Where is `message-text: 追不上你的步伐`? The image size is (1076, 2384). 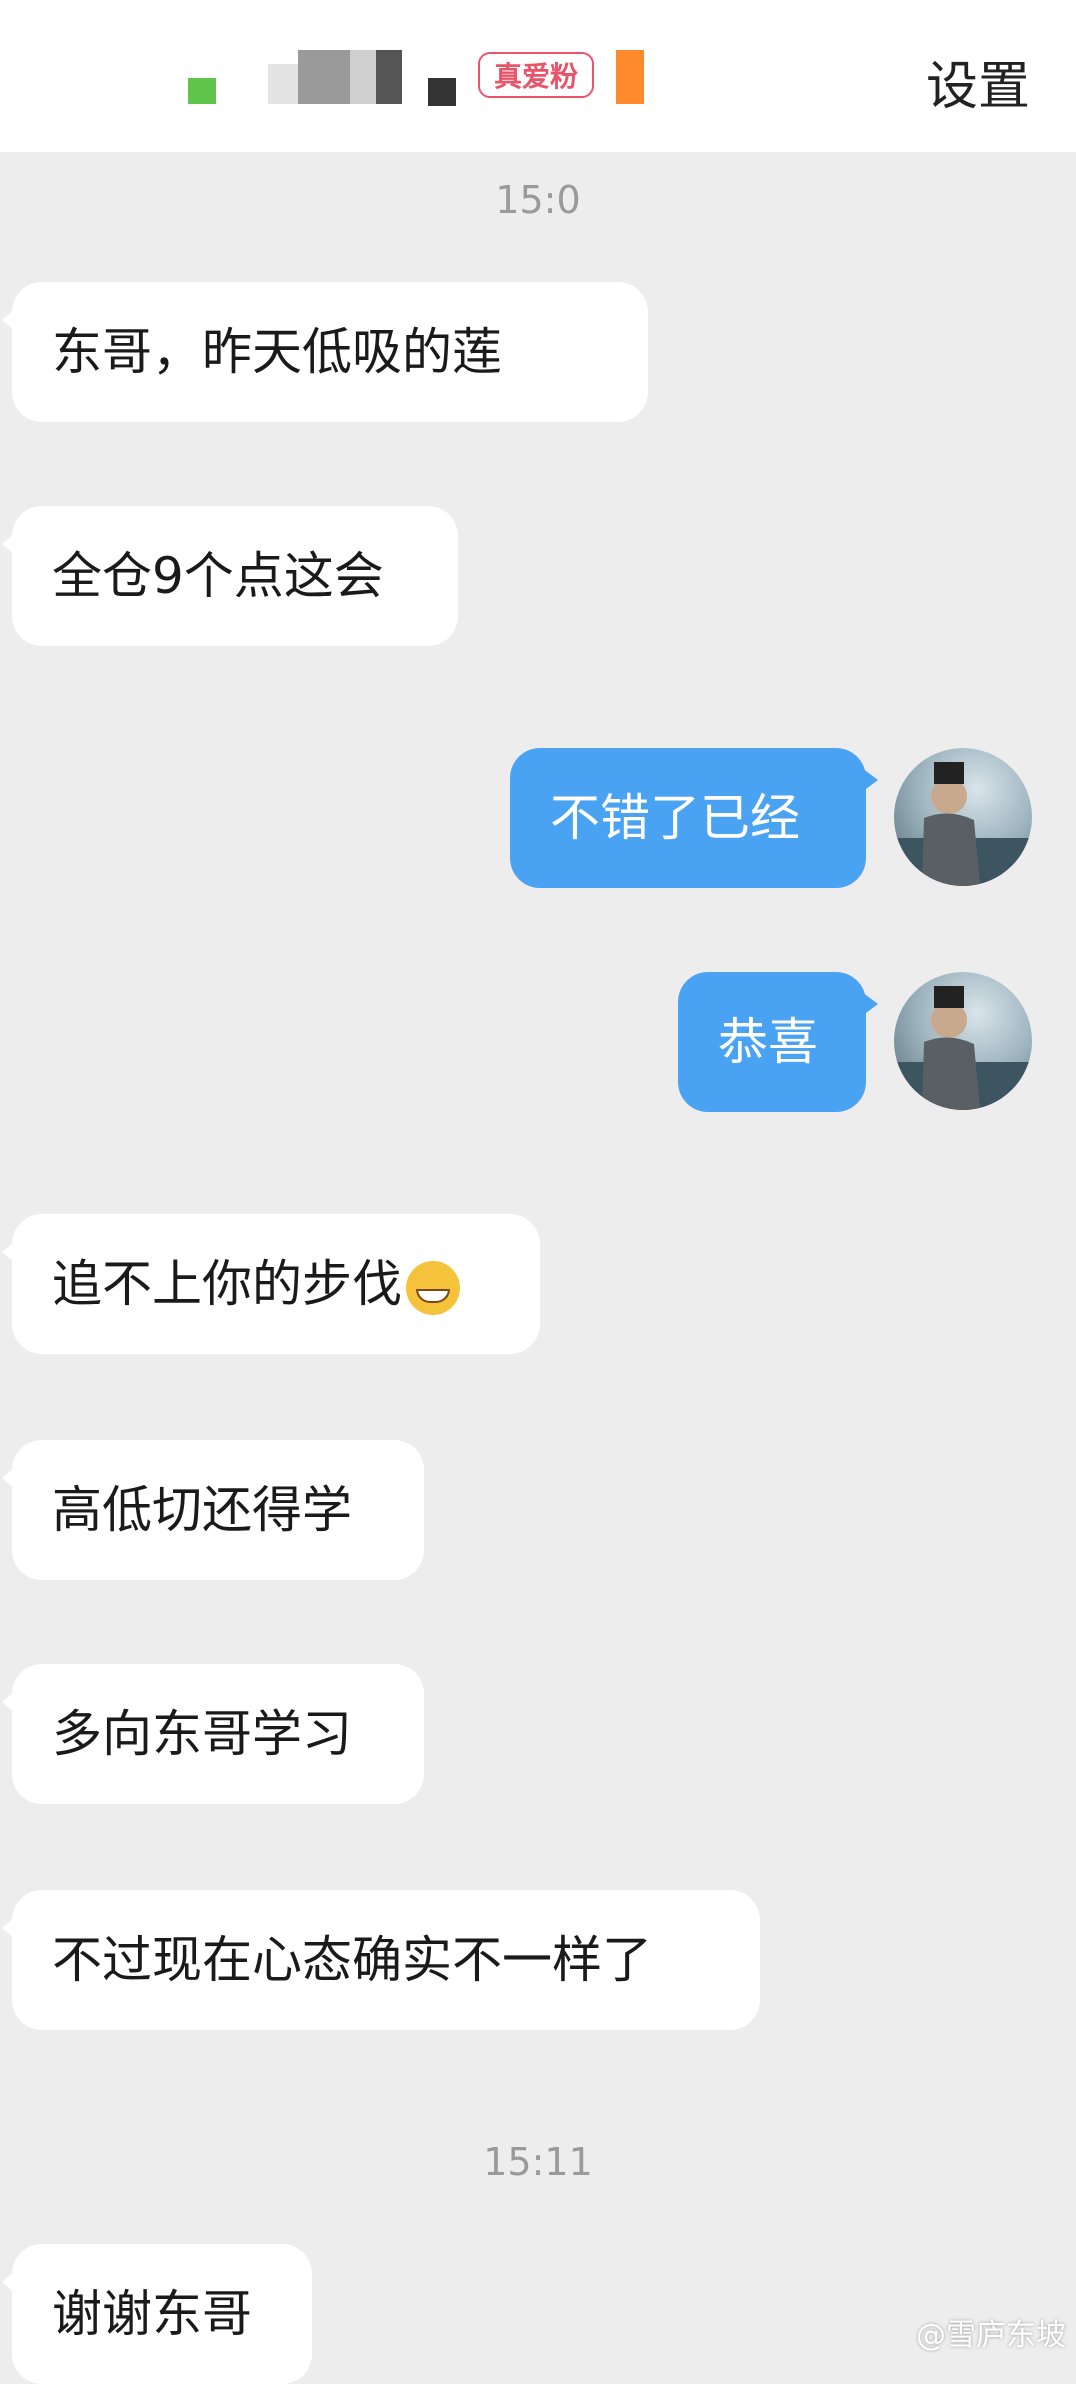
message-text: 追不上你的步伐 is located at coordinates (227, 1284).